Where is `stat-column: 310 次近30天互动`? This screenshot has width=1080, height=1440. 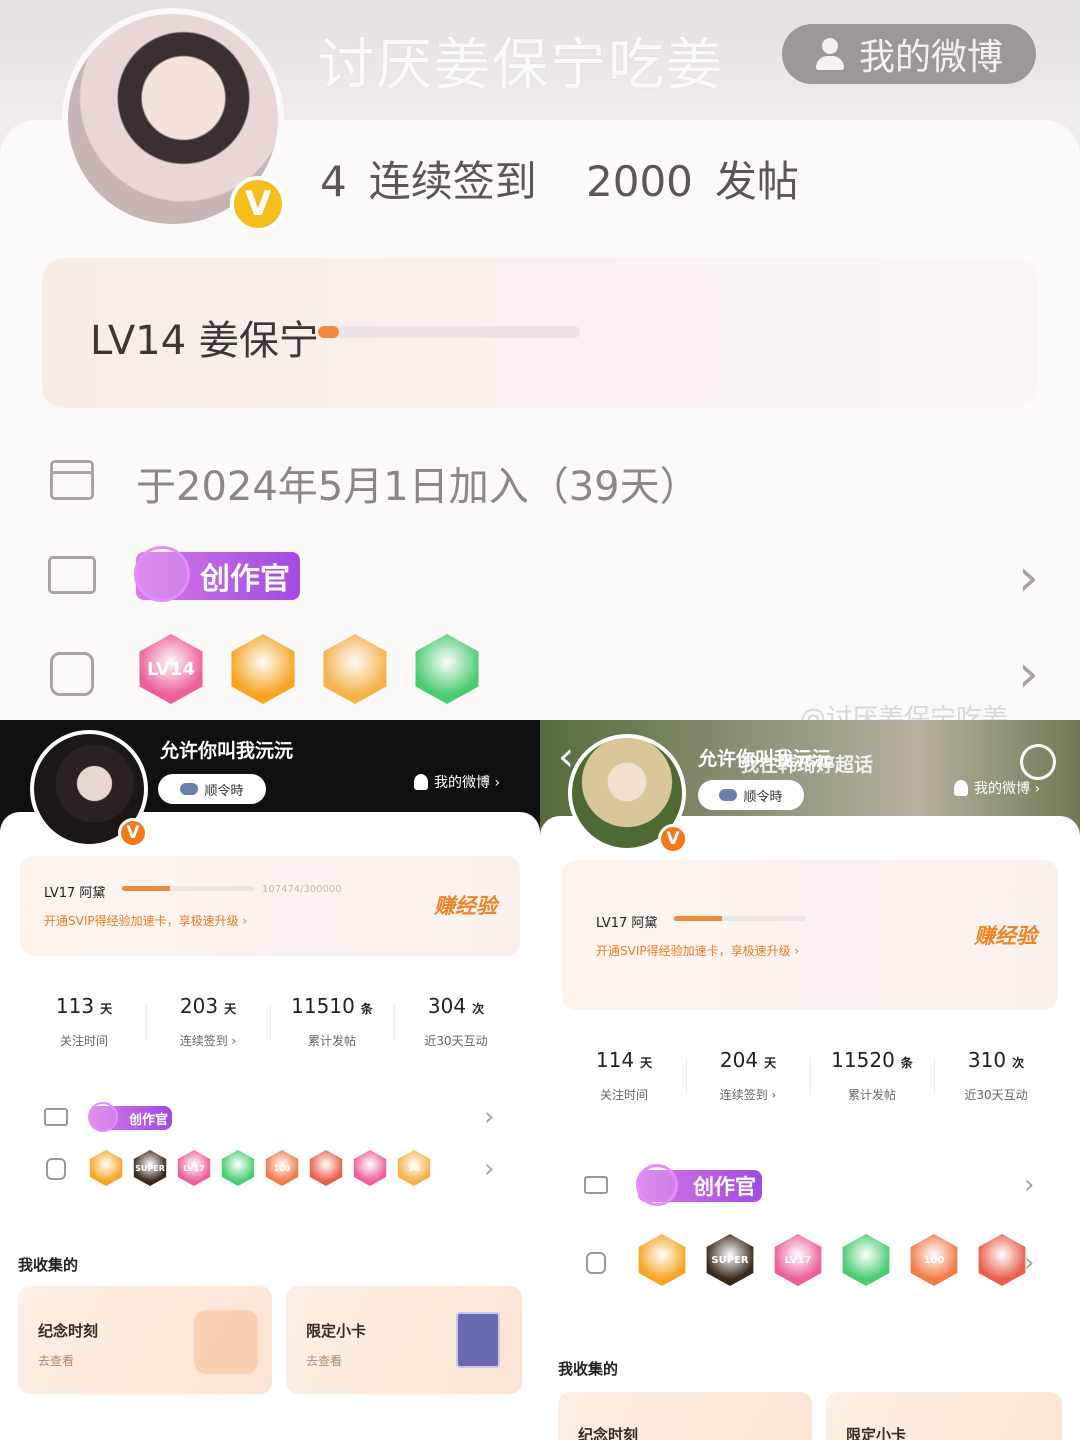
stat-column: 310 次近30天互动 is located at coordinates (996, 1075).